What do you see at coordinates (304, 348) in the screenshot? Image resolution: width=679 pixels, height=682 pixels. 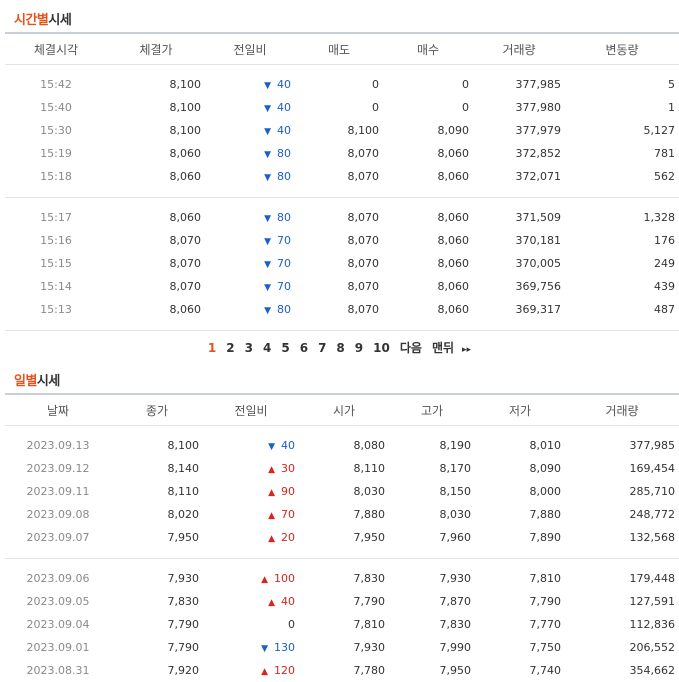 I see `page-link-6: 6` at bounding box center [304, 348].